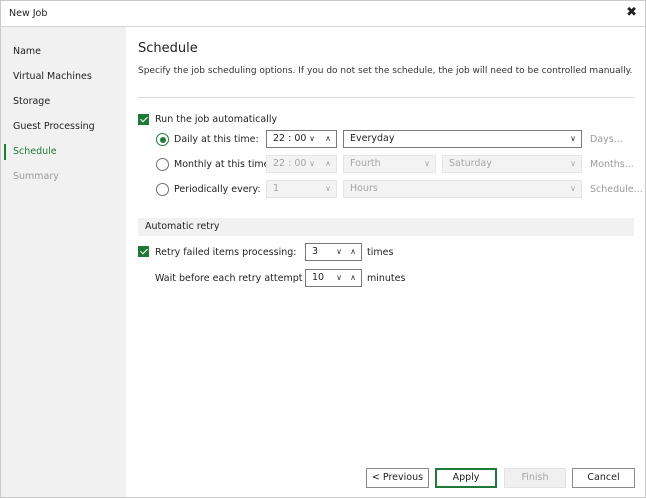  What do you see at coordinates (631, 13) in the screenshot?
I see `close-icon: ✖` at bounding box center [631, 13].